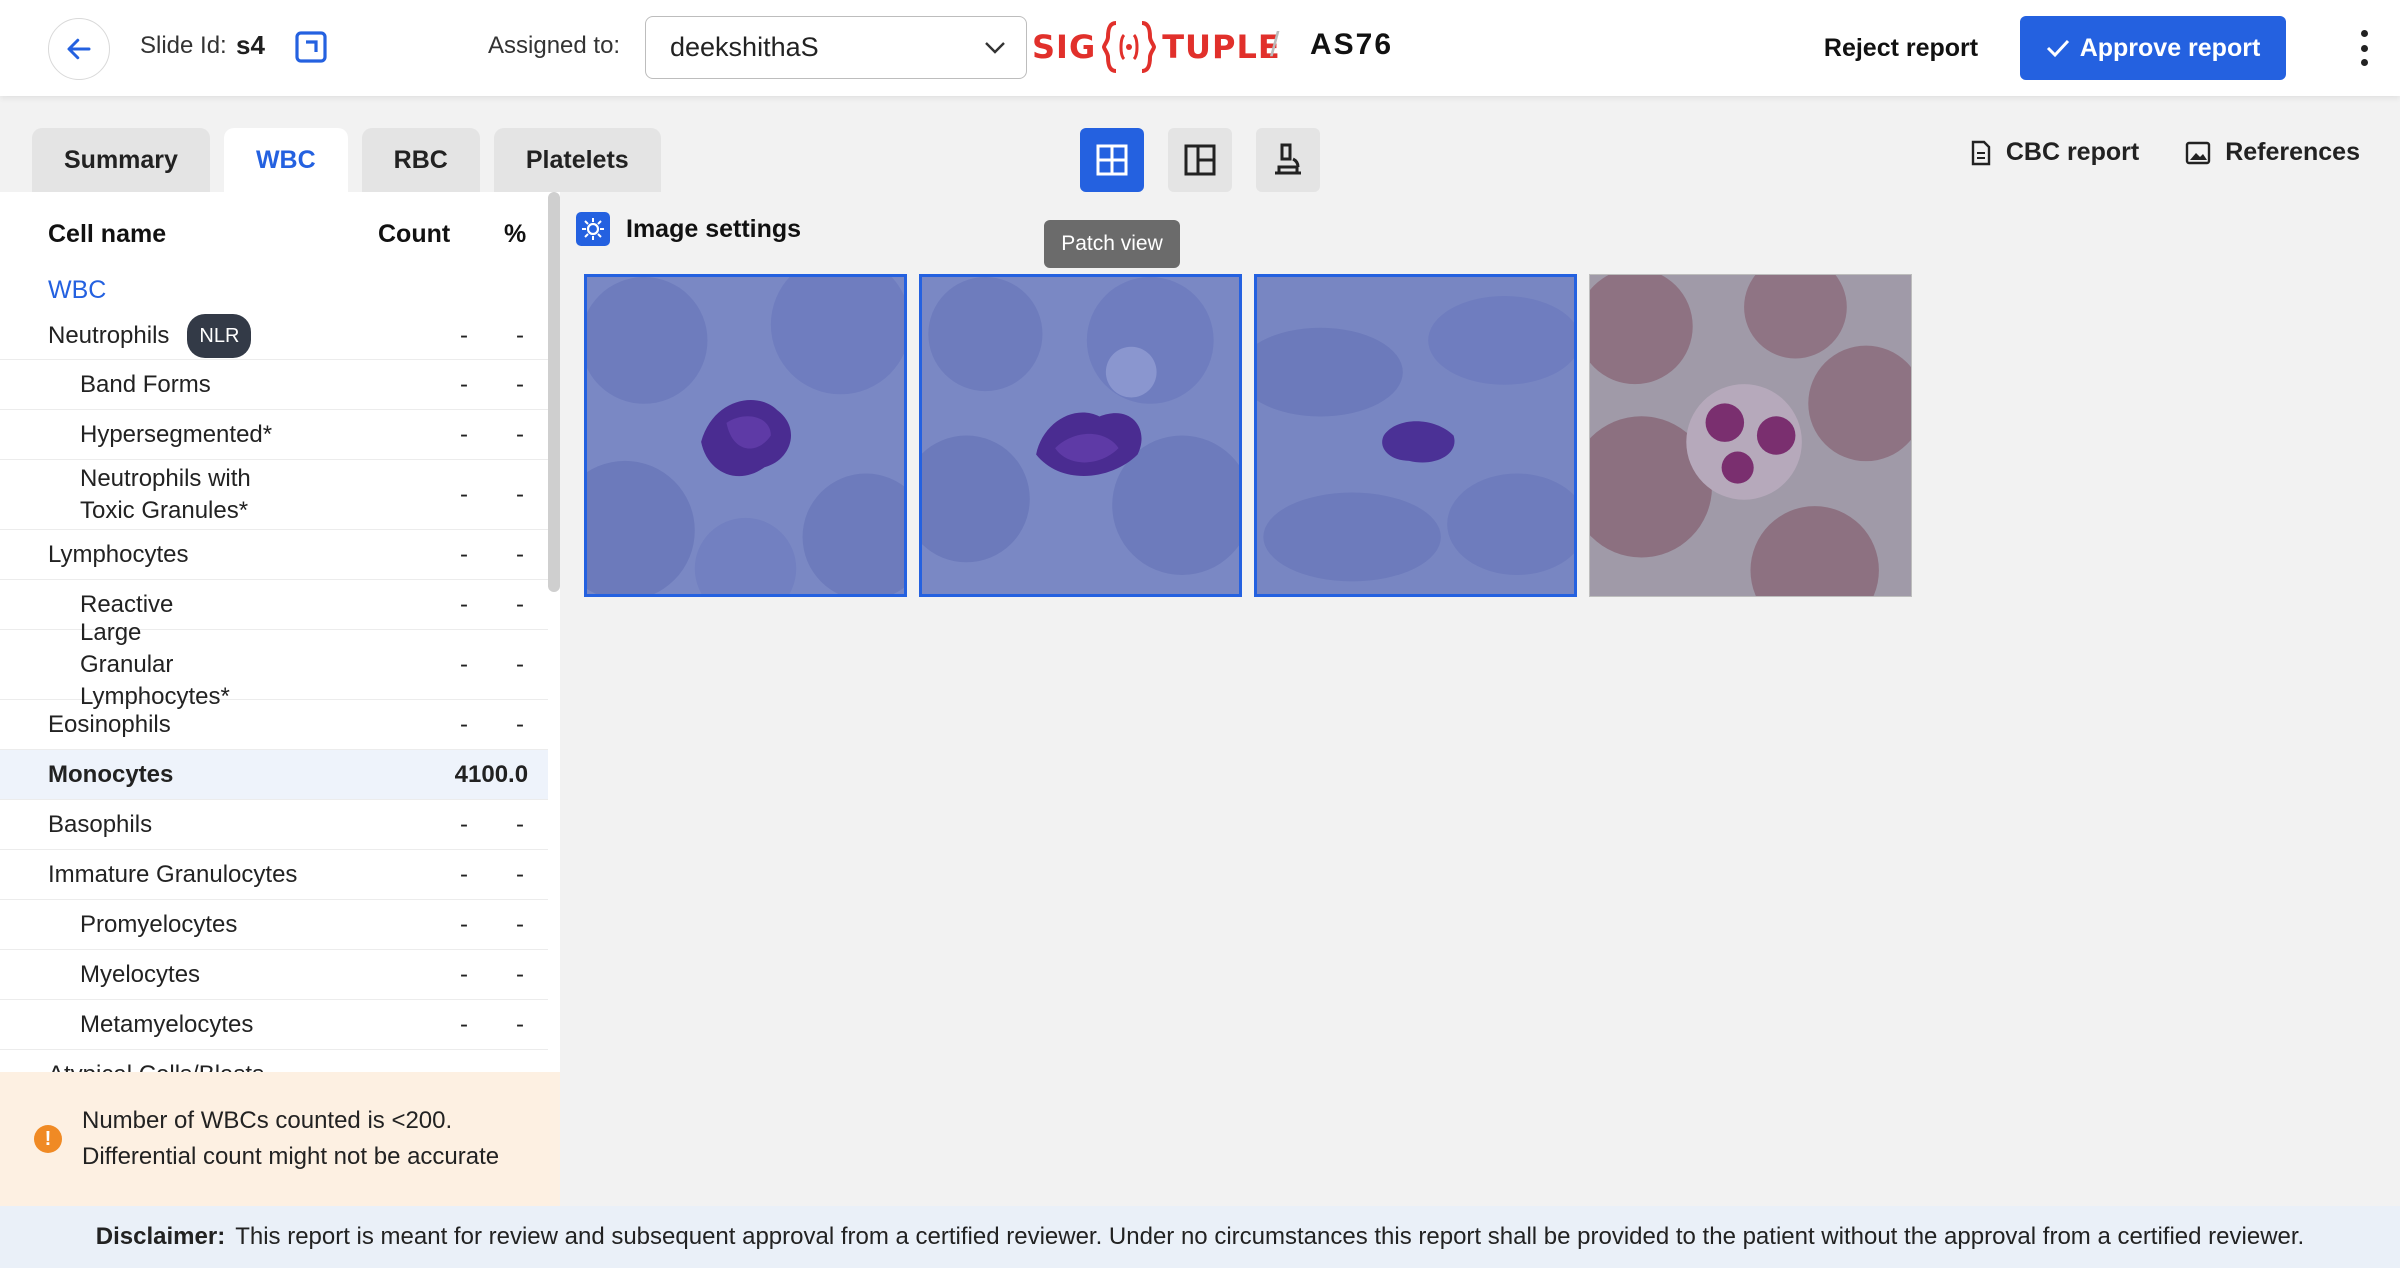 The height and width of the screenshot is (1268, 2400). Describe the element at coordinates (77, 289) in the screenshot. I see `group-title-wbc: WBC` at that location.